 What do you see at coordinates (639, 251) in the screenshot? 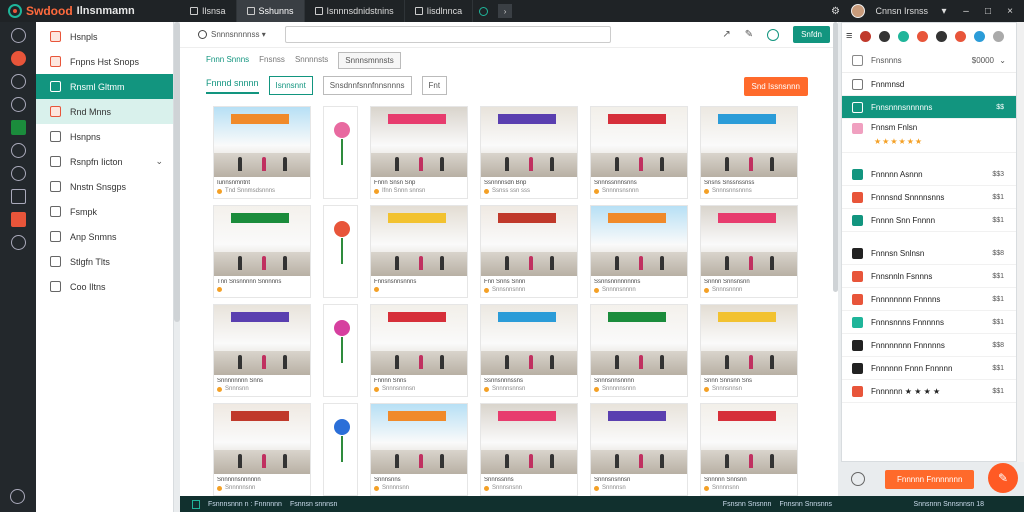
I see `product-card: Ssnnsnnnnnnnns Snnnnsnnnn` at bounding box center [639, 251].